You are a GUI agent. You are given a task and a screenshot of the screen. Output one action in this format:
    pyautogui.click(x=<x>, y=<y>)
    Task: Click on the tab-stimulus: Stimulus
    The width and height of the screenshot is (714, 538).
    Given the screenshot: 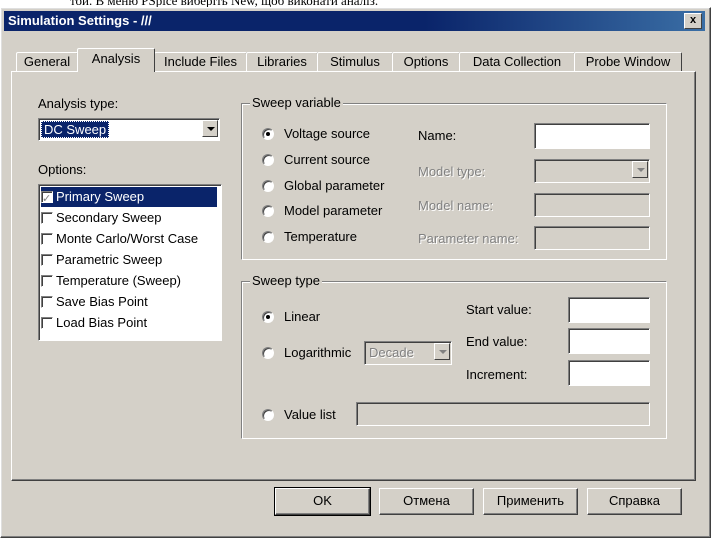 What is the action you would take?
    pyautogui.click(x=355, y=61)
    